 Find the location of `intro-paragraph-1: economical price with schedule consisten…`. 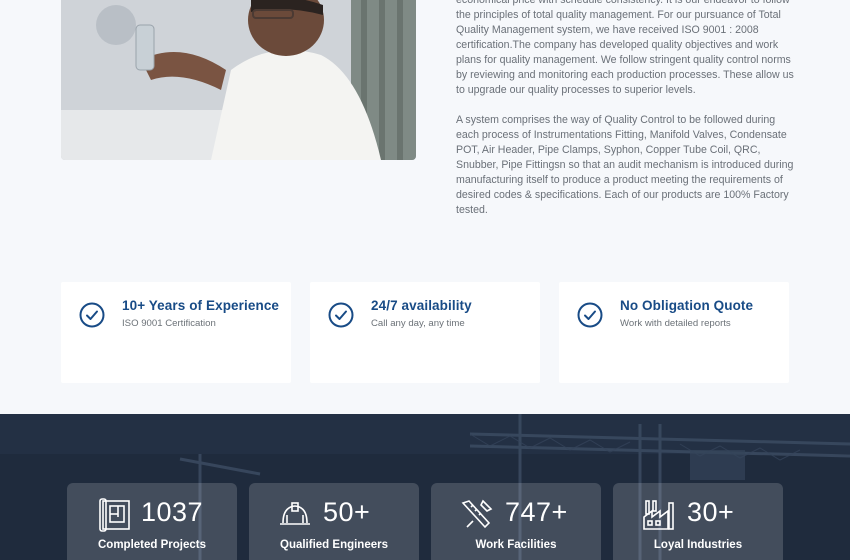

intro-paragraph-1: economical price with schedule consisten… is located at coordinates (625, 48).